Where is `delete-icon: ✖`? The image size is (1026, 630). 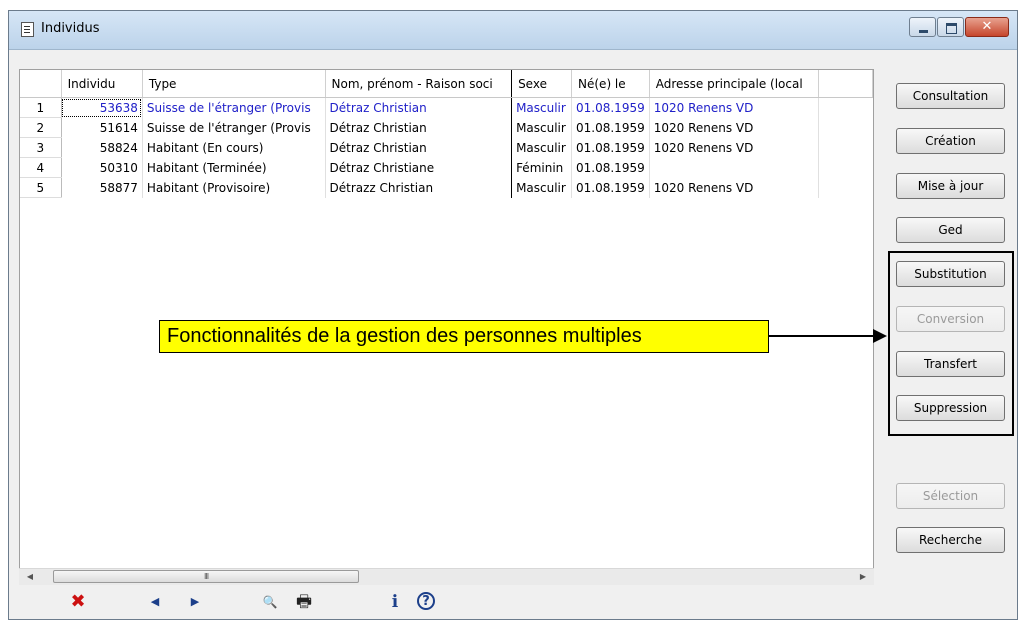
delete-icon: ✖ is located at coordinates (78, 602).